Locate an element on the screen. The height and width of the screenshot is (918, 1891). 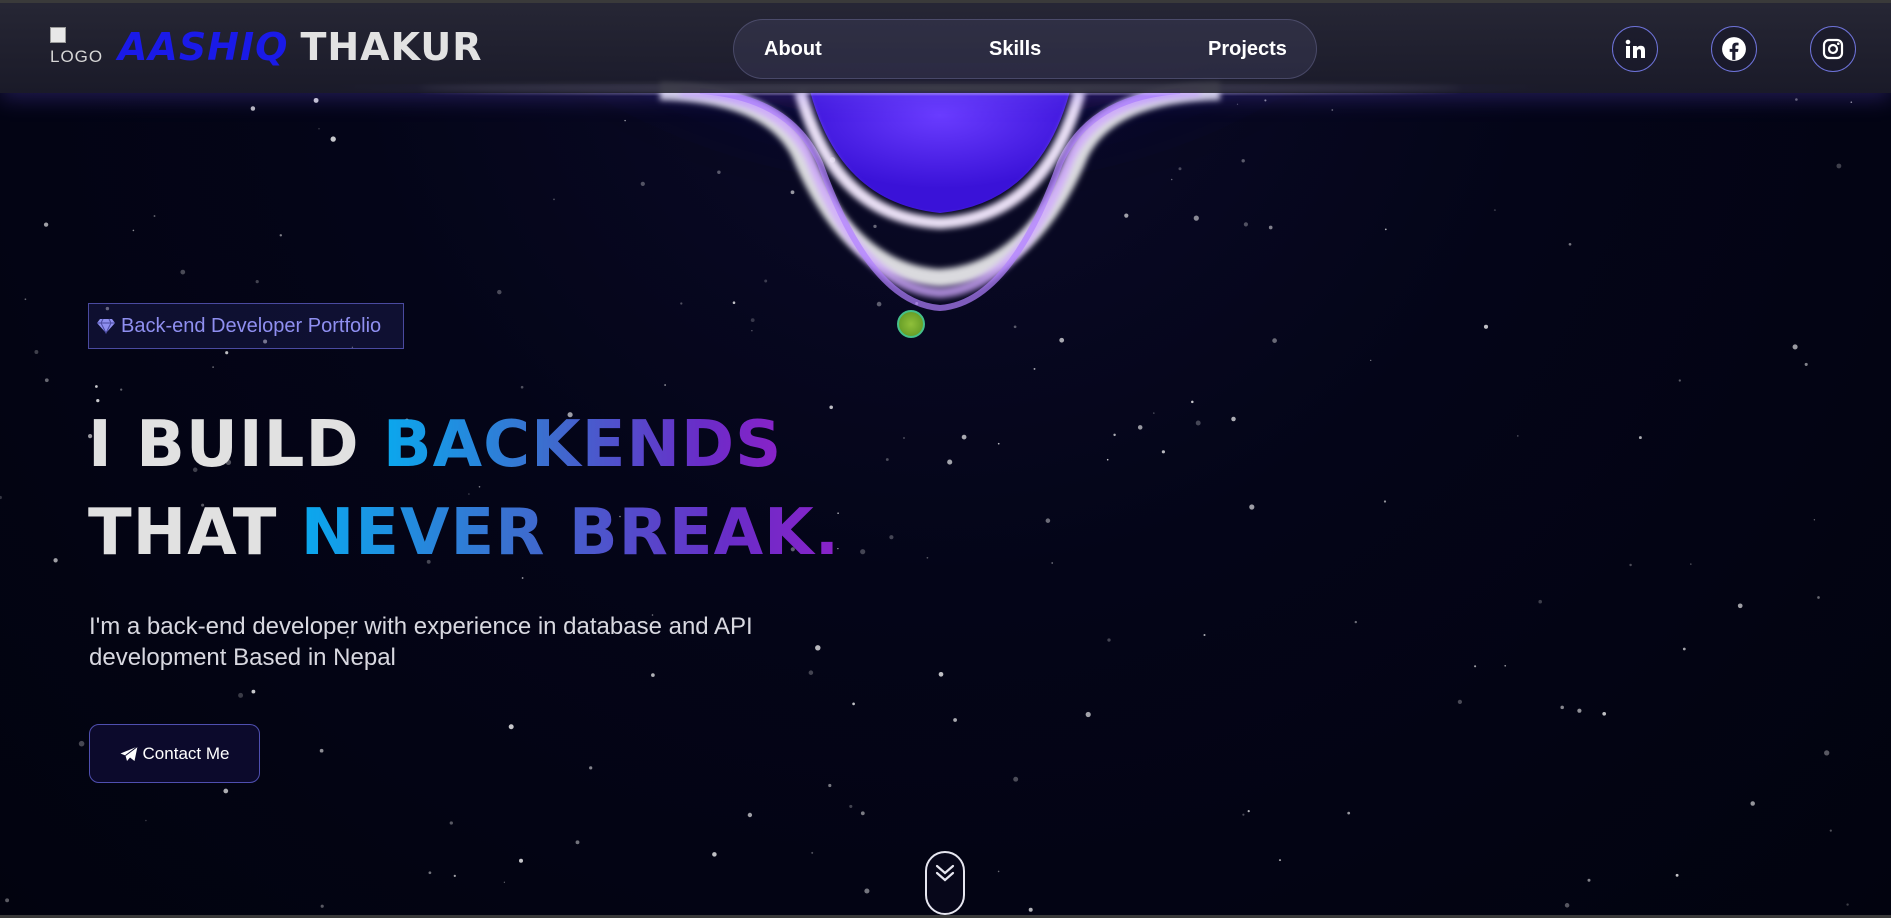
brand-first-name: AASHIQ is located at coordinates (203, 47).